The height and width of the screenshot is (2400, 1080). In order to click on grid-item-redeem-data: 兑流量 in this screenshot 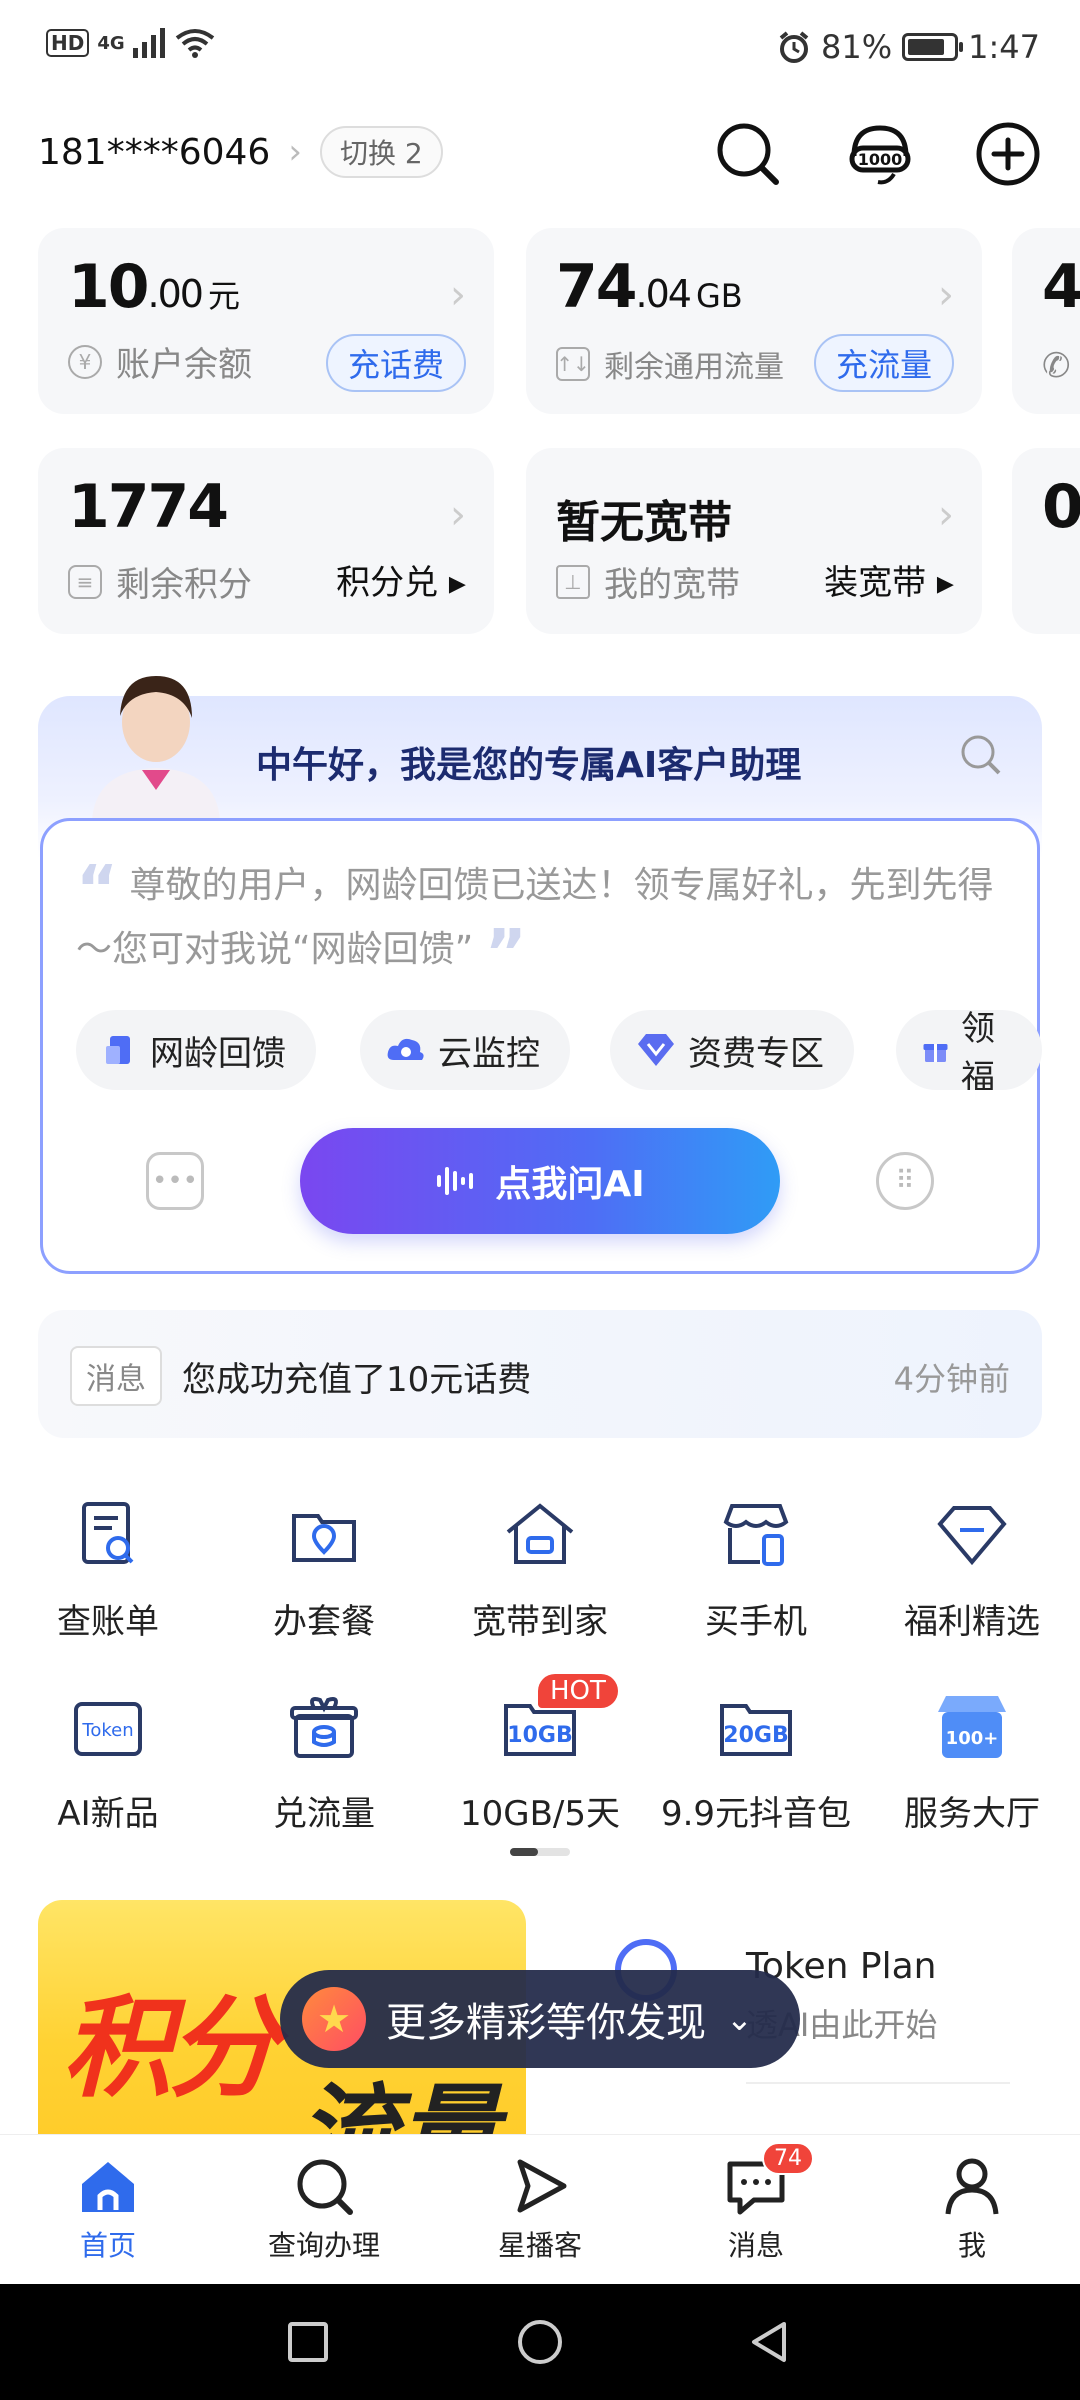, I will do `click(324, 1761)`.